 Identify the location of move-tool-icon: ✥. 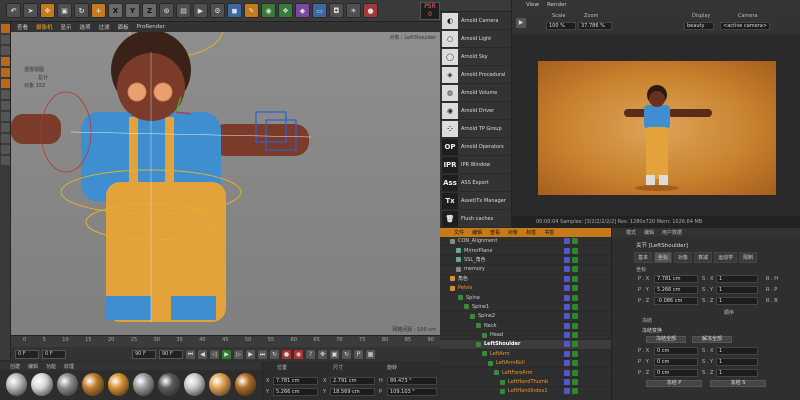
(47, 10).